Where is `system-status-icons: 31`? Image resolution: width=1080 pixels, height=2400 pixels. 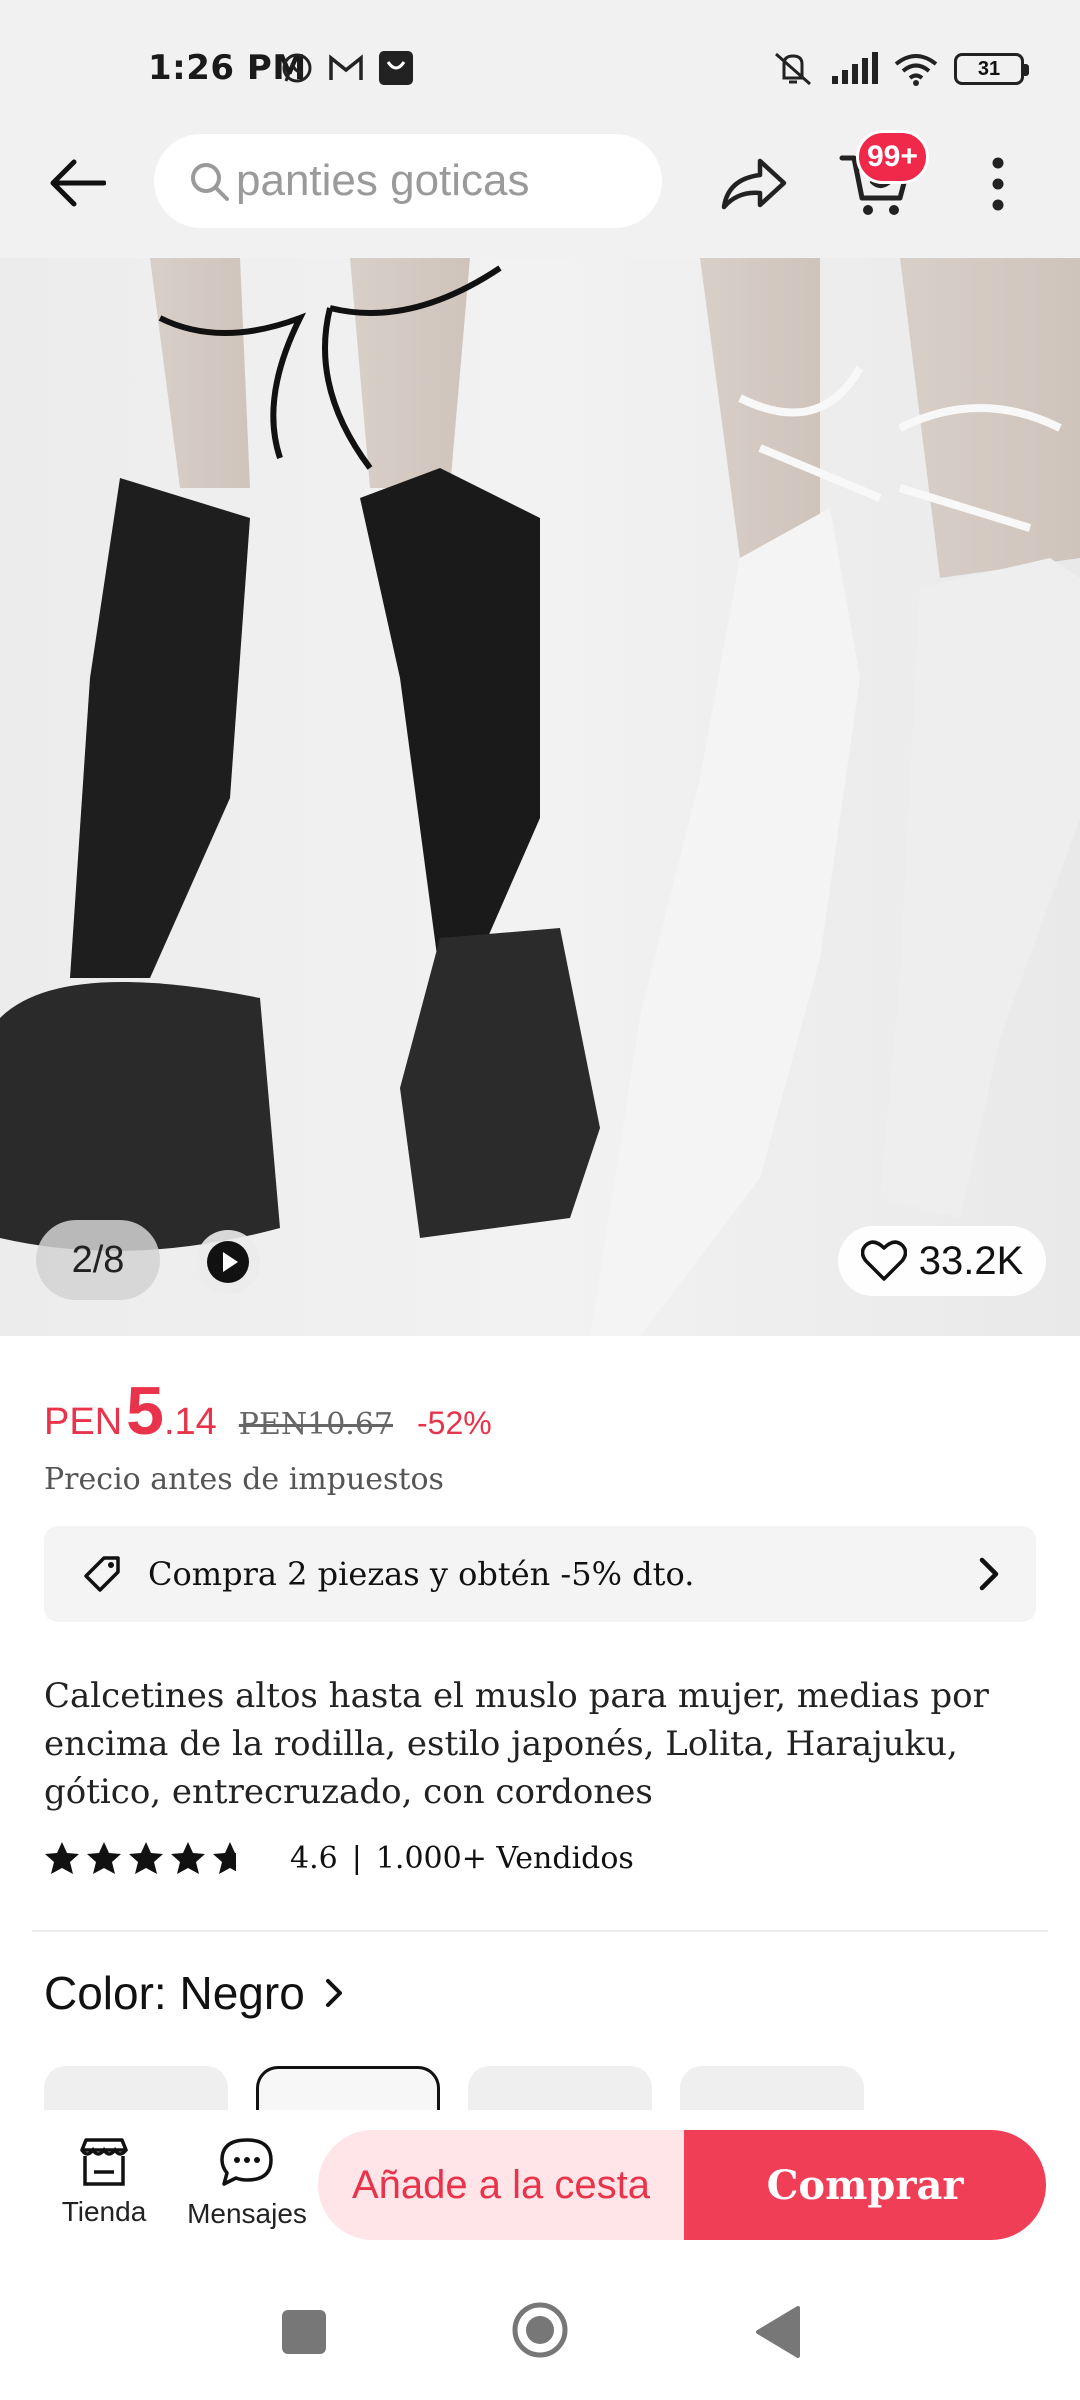
system-status-icons: 31 is located at coordinates (900, 69).